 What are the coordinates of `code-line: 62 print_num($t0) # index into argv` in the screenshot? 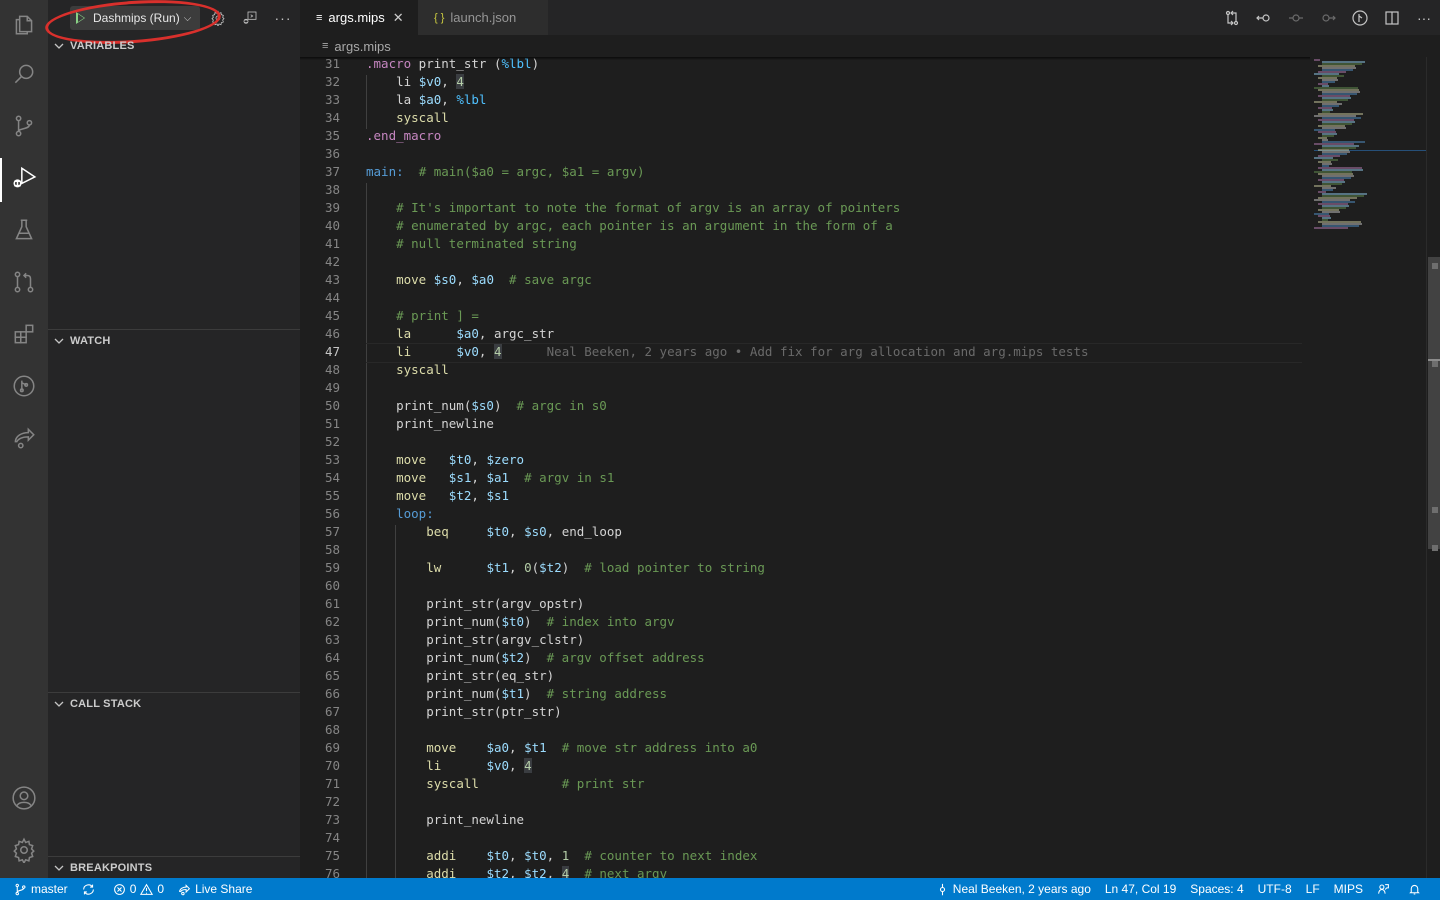 It's located at (803, 622).